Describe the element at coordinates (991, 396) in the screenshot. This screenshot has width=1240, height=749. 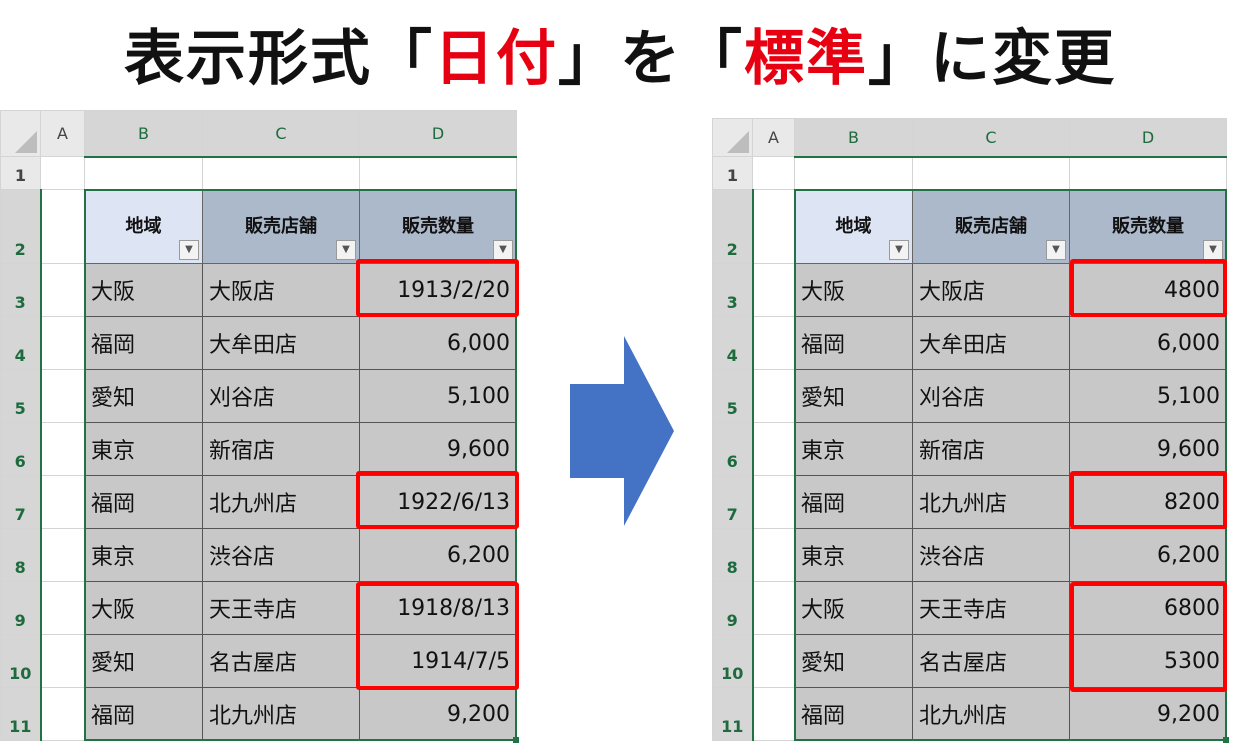
I see `cell-store: 刈谷店` at that location.